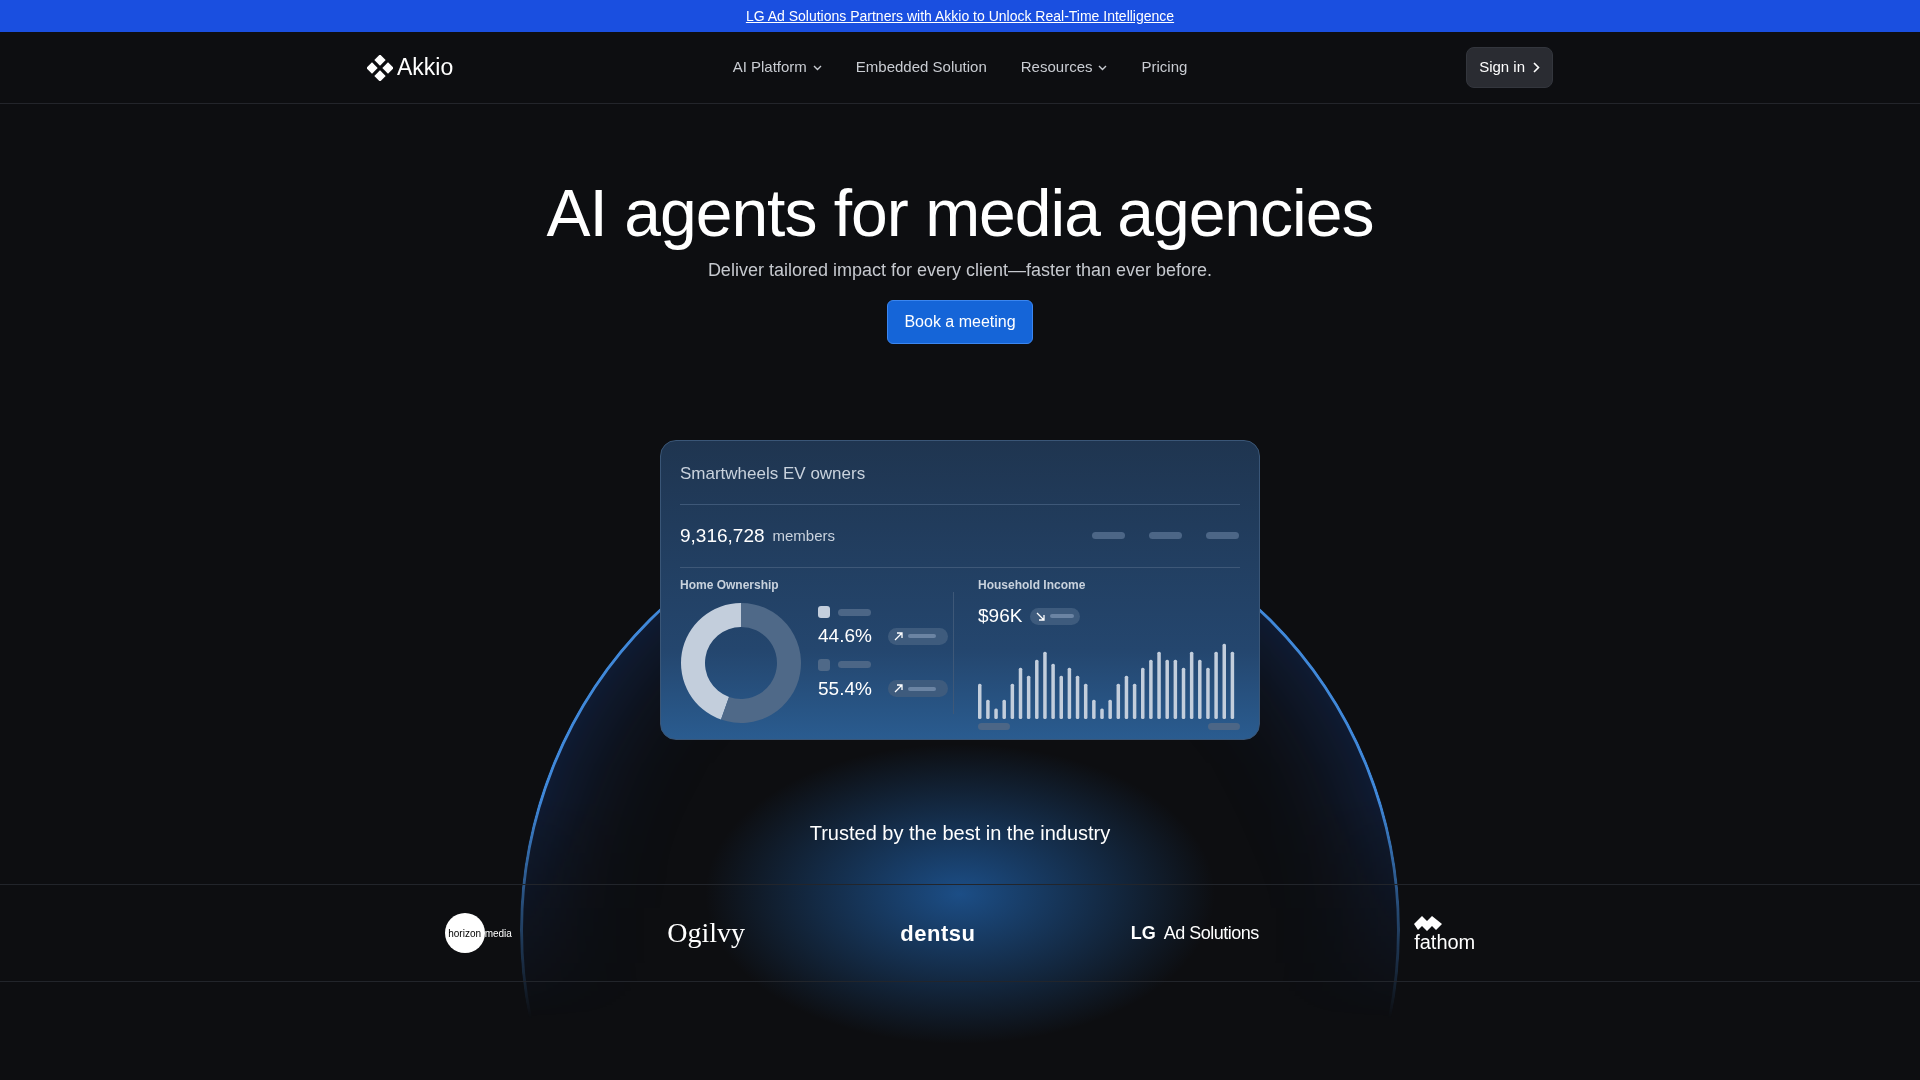 Image resolution: width=1920 pixels, height=1080 pixels. Describe the element at coordinates (845, 636) in the screenshot. I see `percentage-value: 44.6%` at that location.